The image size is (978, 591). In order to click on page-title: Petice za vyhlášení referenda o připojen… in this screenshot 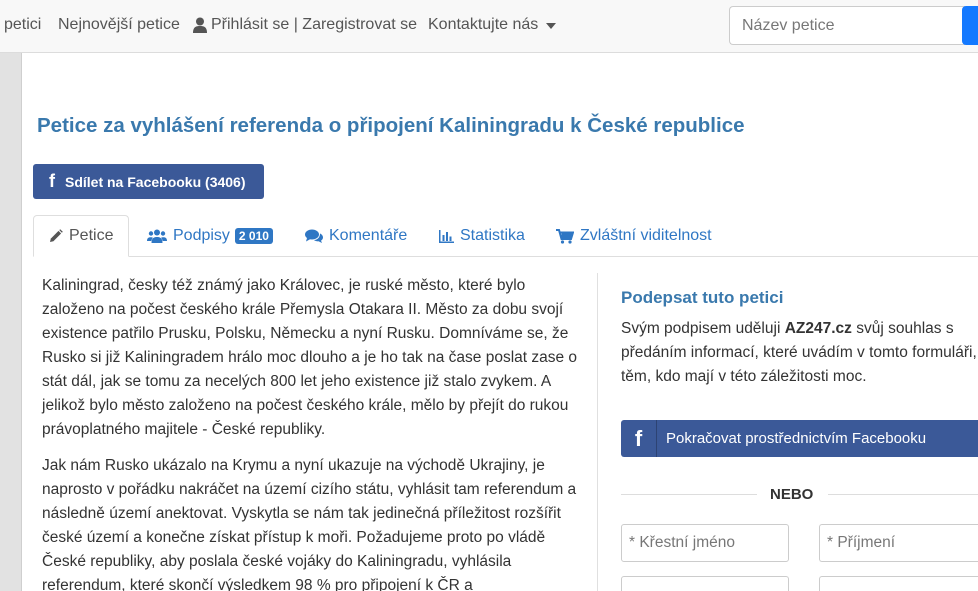, I will do `click(391, 125)`.